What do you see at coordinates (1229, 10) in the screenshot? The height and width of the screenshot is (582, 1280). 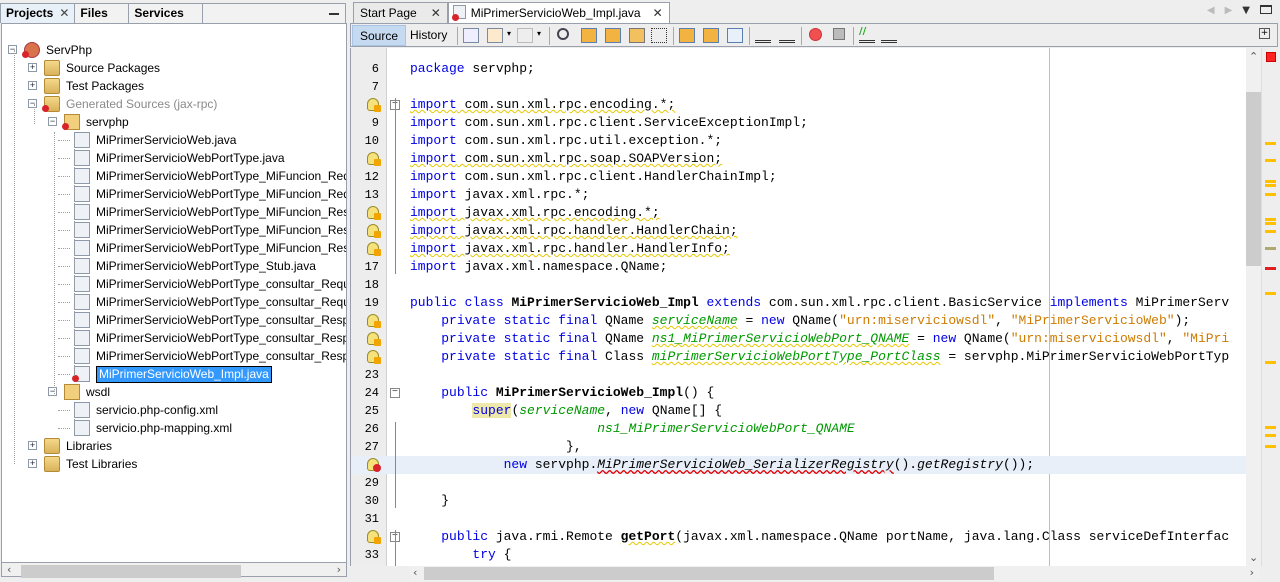 I see `scroll-tabs-right-icon: ▶` at bounding box center [1229, 10].